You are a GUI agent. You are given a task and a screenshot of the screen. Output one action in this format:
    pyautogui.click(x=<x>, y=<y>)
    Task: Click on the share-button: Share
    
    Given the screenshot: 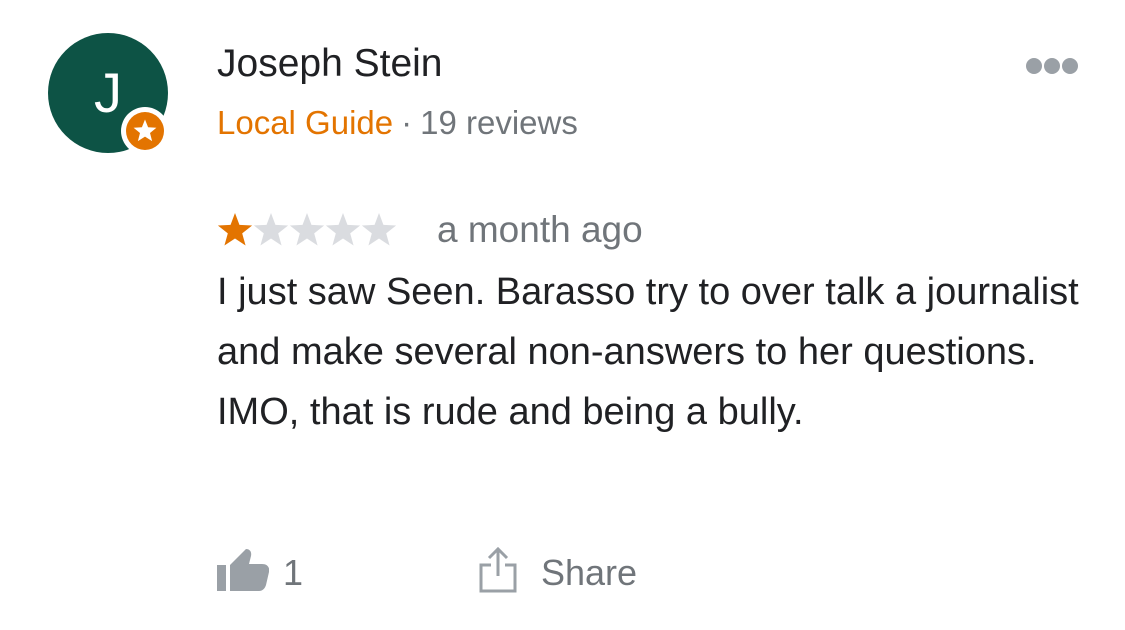 What is the action you would take?
    pyautogui.click(x=568, y=571)
    